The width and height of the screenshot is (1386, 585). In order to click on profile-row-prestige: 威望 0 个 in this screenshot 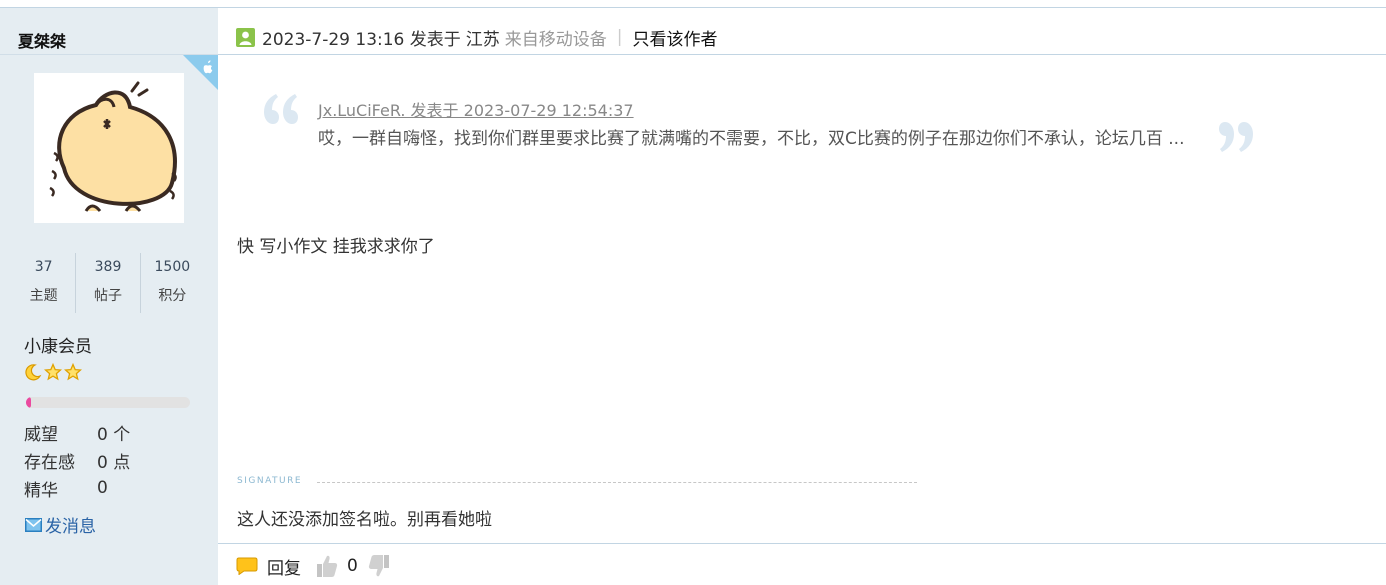, I will do `click(77, 432)`.